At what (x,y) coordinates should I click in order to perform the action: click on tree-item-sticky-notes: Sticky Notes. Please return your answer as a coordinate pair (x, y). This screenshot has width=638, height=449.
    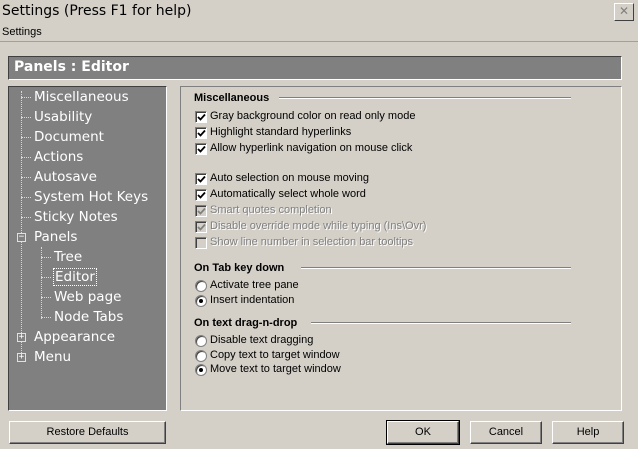
    Looking at the image, I should click on (76, 218).